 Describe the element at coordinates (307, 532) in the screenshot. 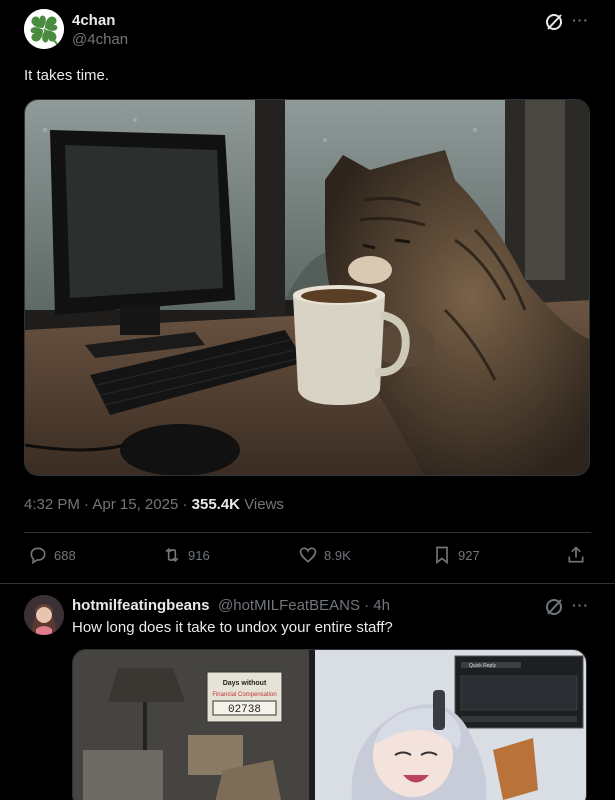

I see `divider` at that location.